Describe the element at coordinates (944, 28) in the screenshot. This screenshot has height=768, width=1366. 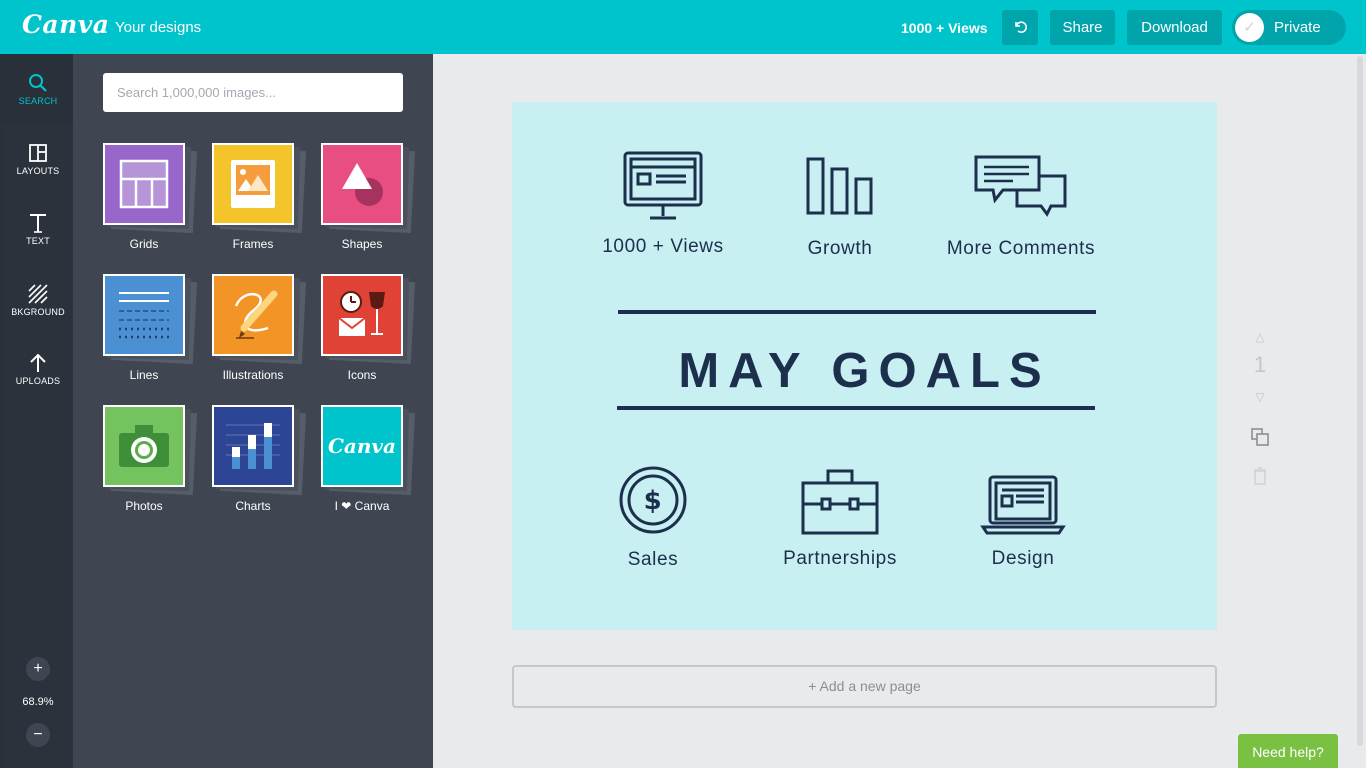
I see `document-title: 1000 + Views` at that location.